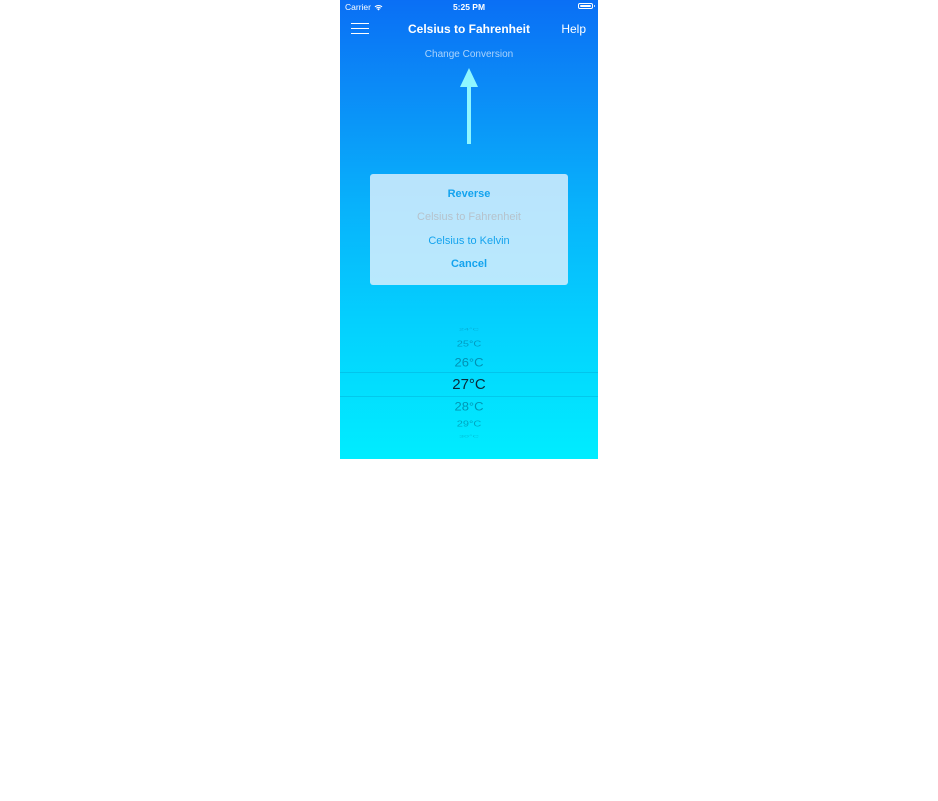 The image size is (938, 801). What do you see at coordinates (469, 329) in the screenshot?
I see `picker-row: 24°C` at bounding box center [469, 329].